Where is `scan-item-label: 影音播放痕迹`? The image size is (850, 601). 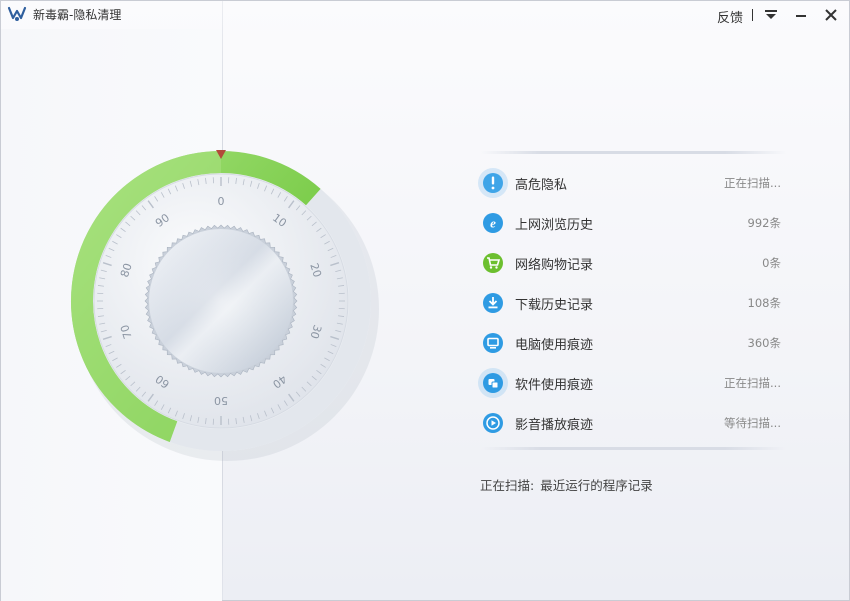
scan-item-label: 影音播放痕迹 is located at coordinates (554, 425).